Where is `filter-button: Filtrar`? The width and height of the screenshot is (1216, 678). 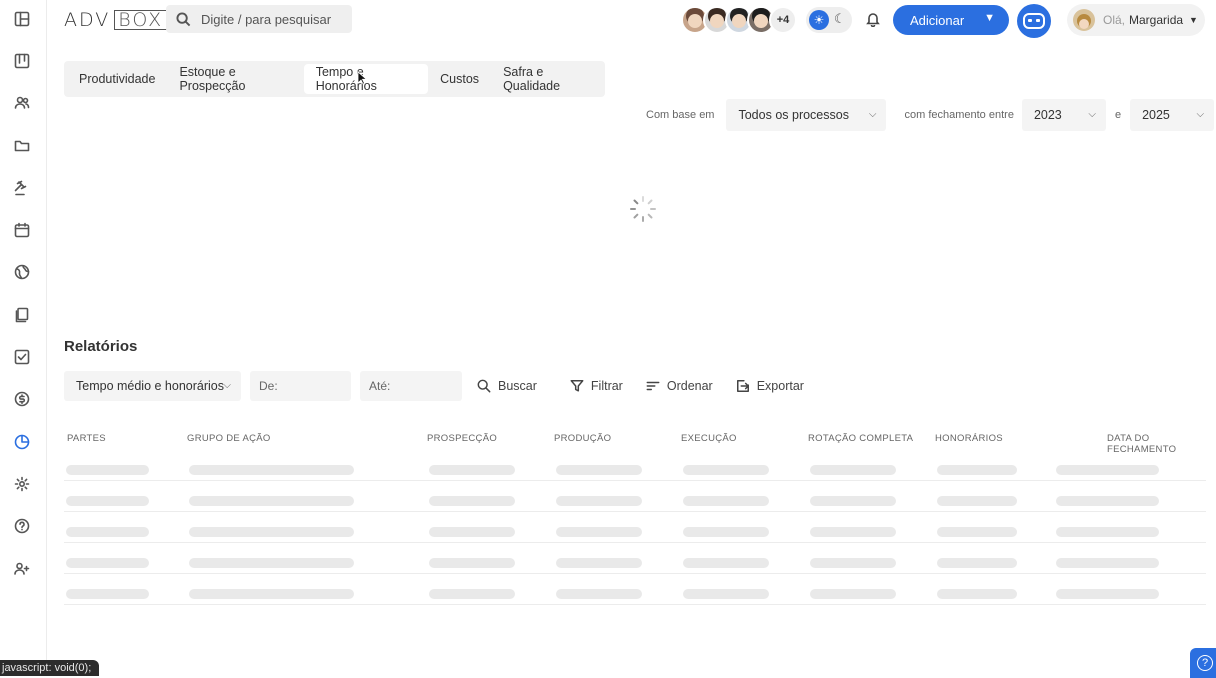 filter-button: Filtrar is located at coordinates (596, 386).